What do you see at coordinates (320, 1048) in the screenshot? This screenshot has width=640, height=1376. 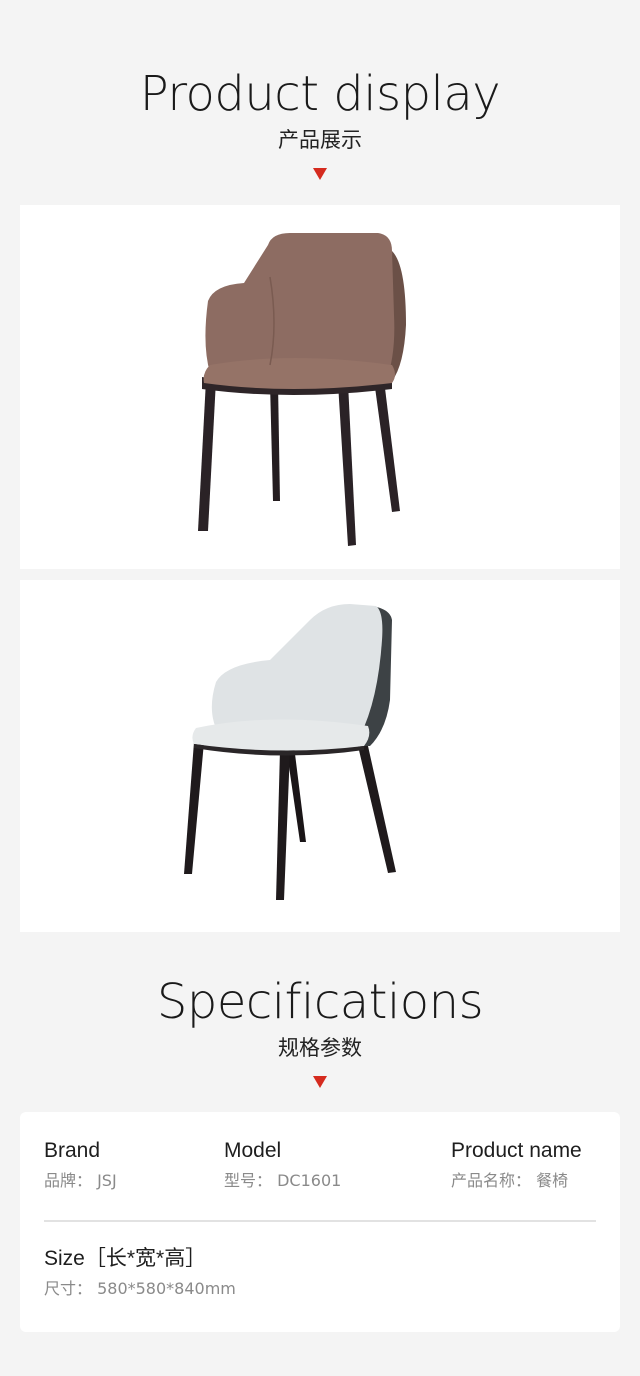 I see `specifications-subtitle: 规格参数` at bounding box center [320, 1048].